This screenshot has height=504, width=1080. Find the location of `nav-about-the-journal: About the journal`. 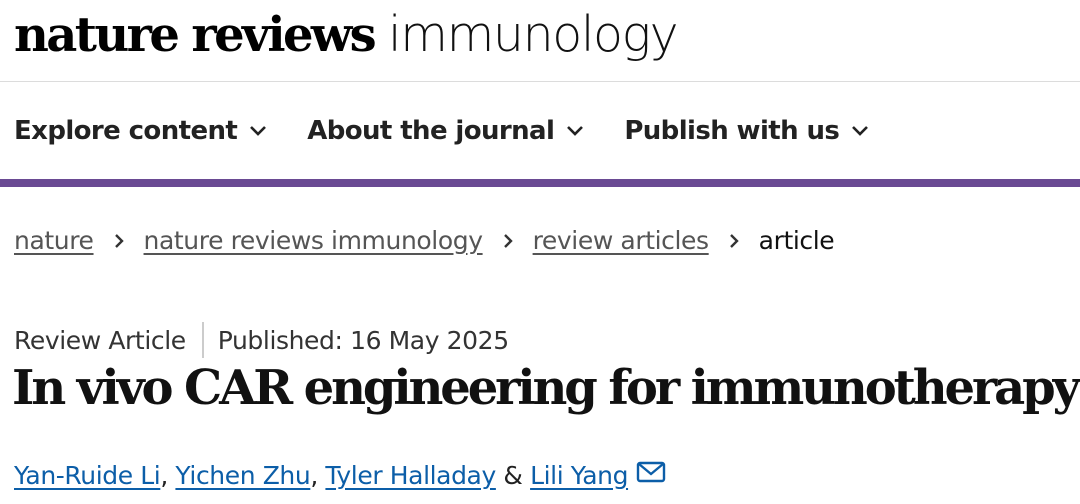

nav-about-the-journal: About the journal is located at coordinates (445, 131).